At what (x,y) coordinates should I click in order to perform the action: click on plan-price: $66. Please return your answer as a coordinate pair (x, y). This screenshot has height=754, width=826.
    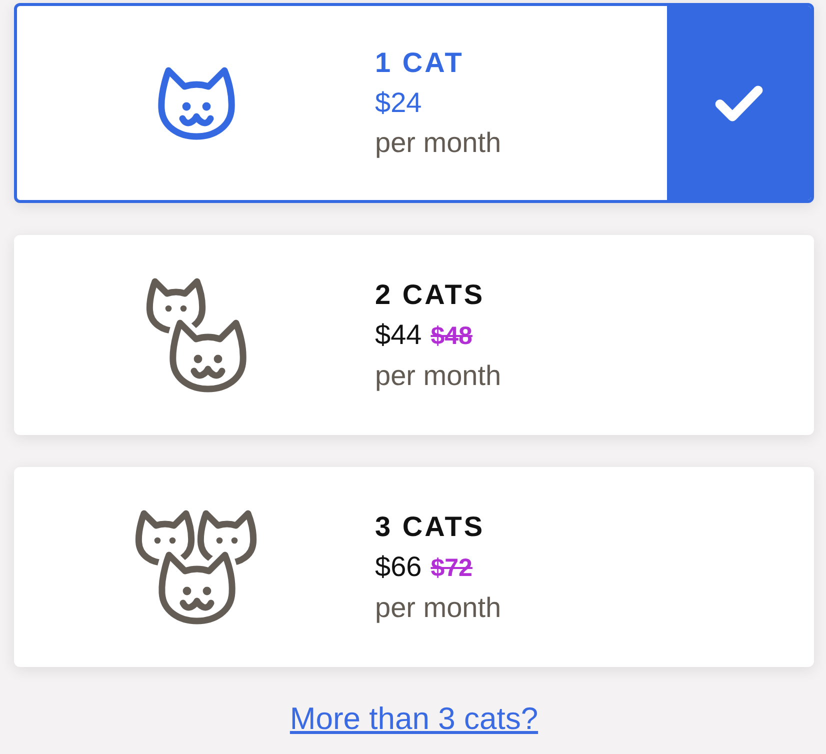
    Looking at the image, I should click on (398, 567).